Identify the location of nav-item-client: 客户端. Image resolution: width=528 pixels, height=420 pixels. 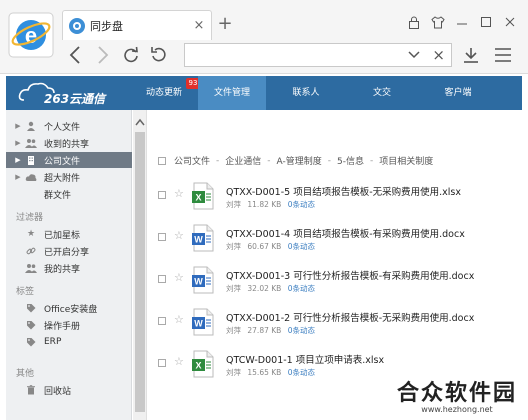
(458, 93).